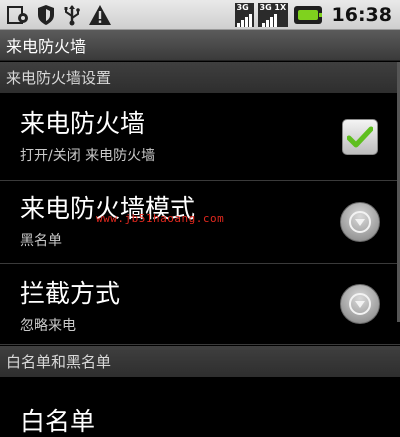 The image size is (400, 437). What do you see at coordinates (160, 218) in the screenshot?
I see `watermark-text: www.jb51haoang.com` at bounding box center [160, 218].